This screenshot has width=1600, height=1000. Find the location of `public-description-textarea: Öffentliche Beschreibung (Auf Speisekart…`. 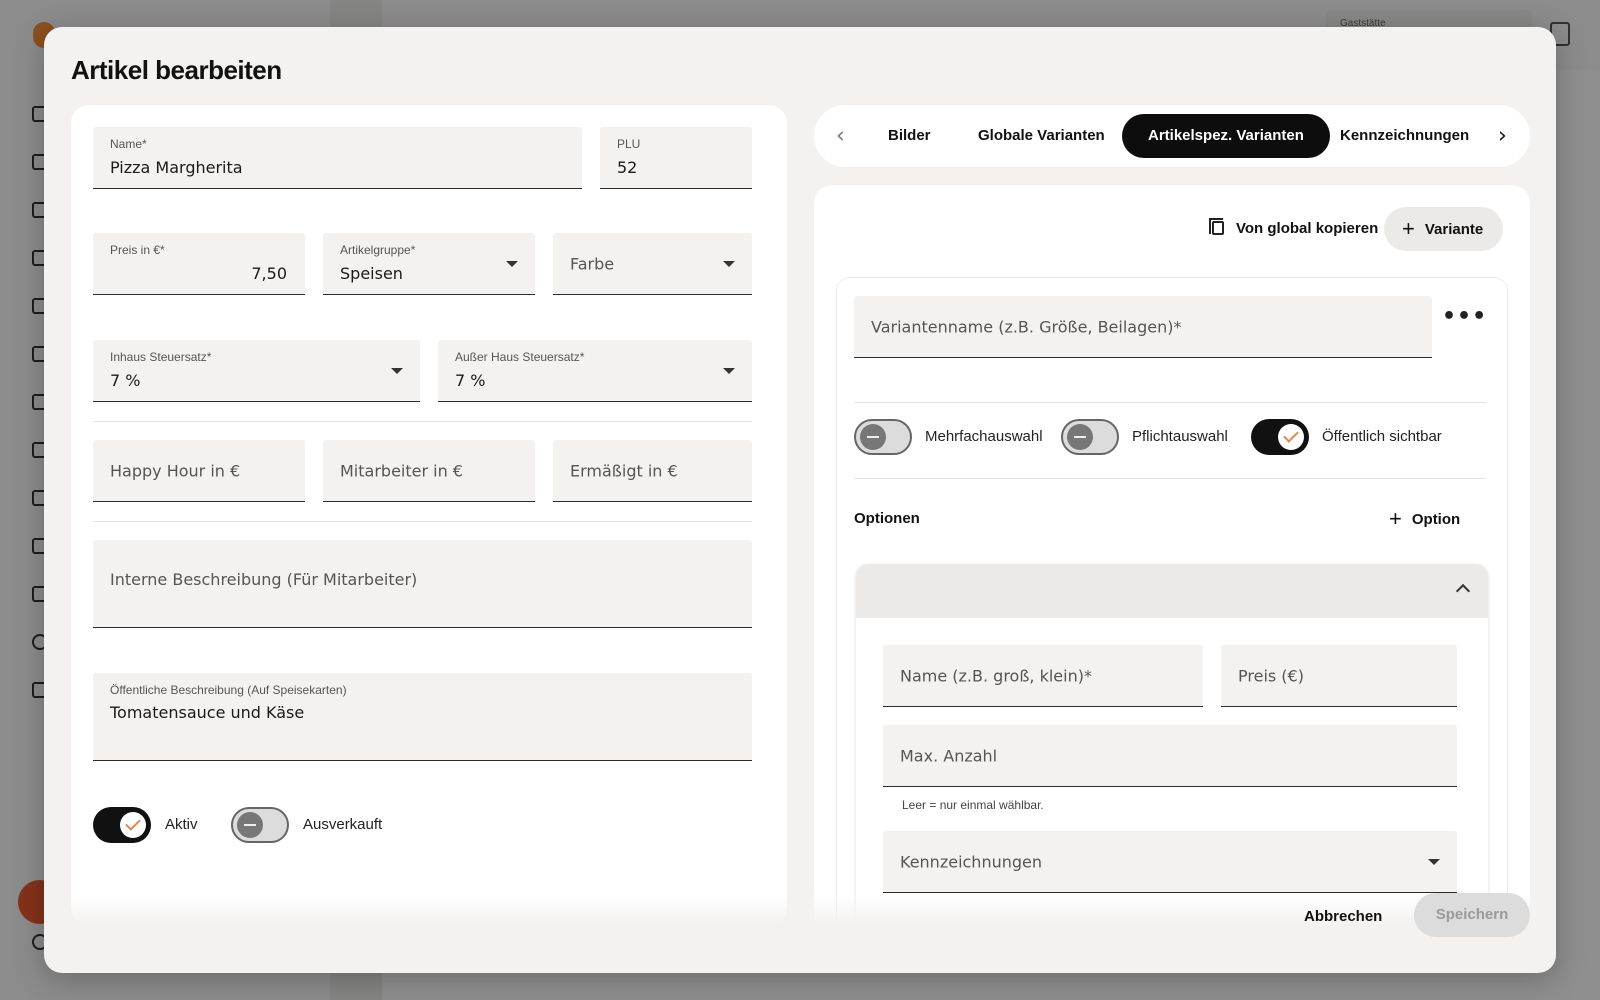

public-description-textarea: Öffentliche Beschreibung (Auf Speisekart… is located at coordinates (422, 717).